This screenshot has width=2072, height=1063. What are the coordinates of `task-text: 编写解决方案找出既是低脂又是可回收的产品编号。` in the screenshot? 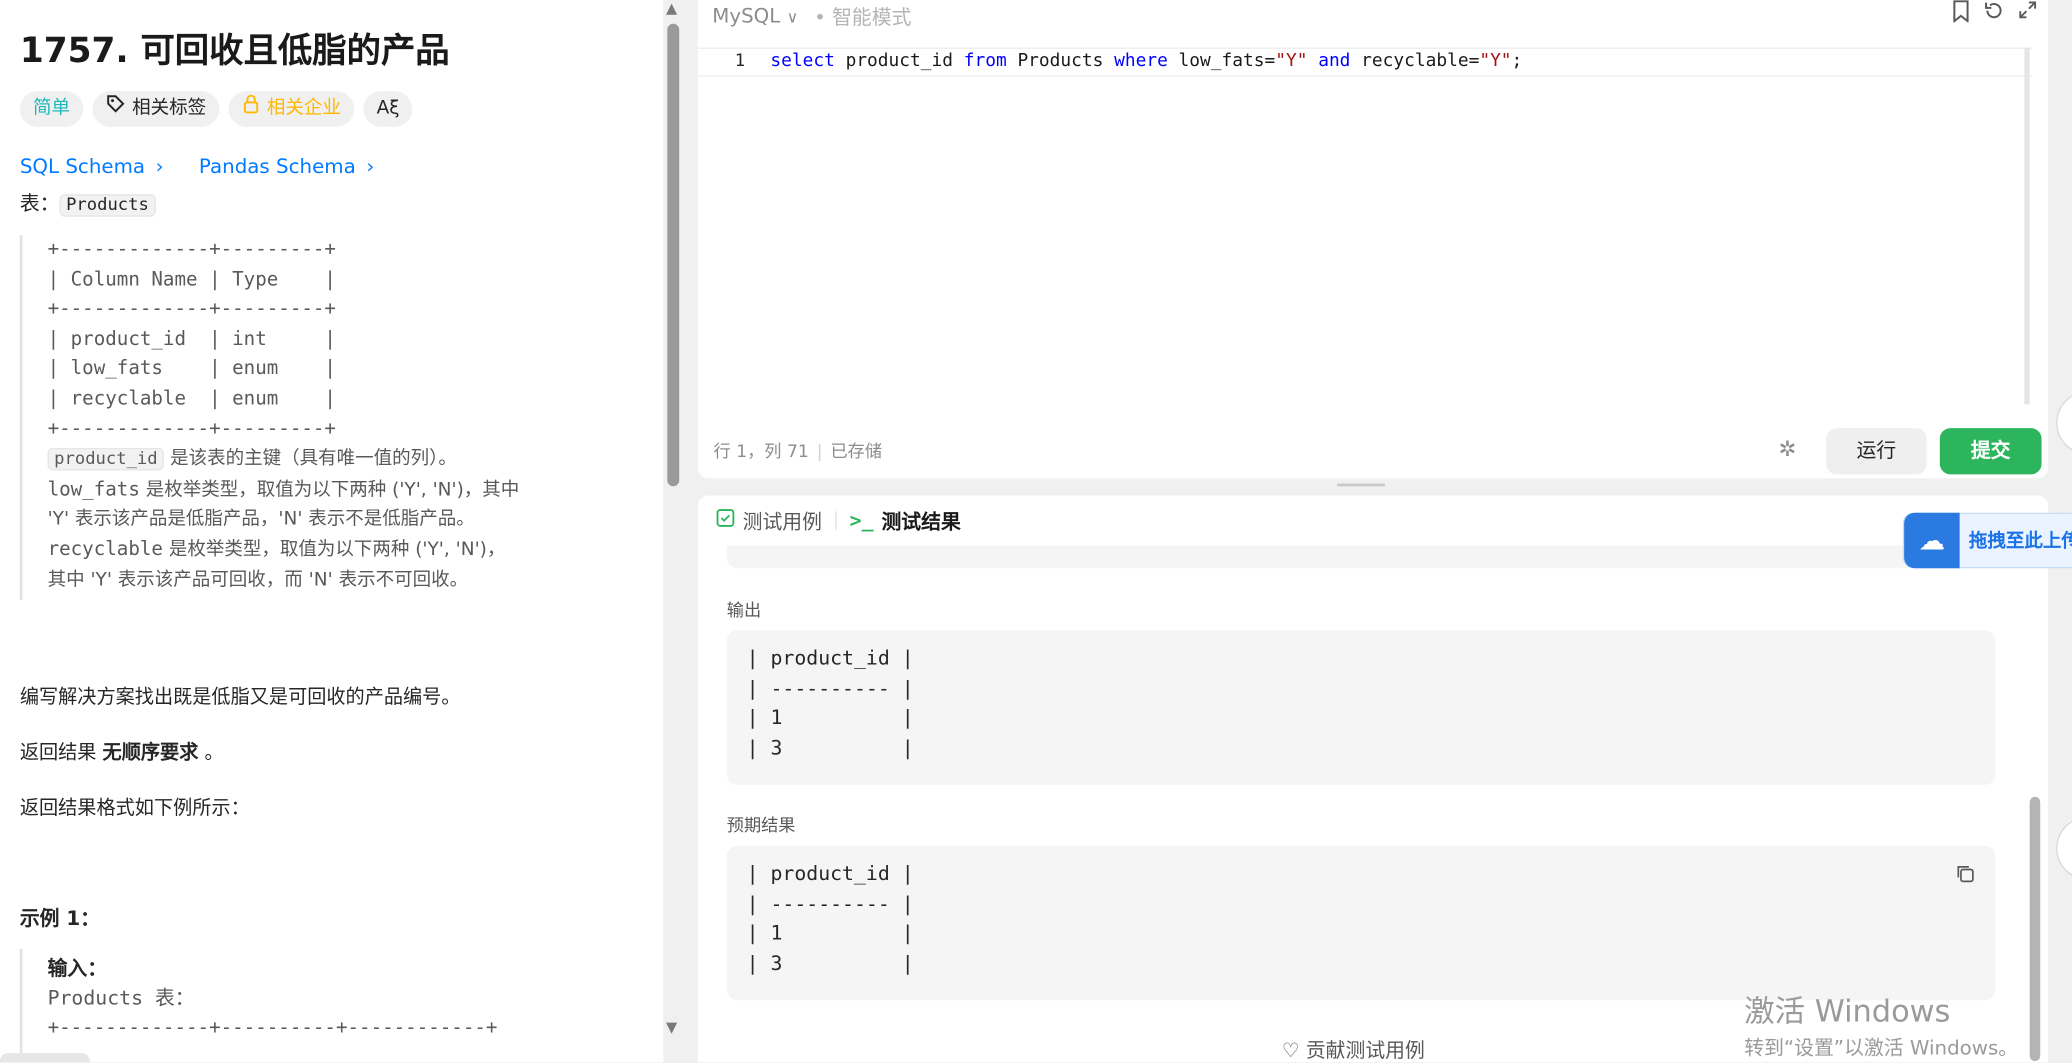 It's located at (240, 698).